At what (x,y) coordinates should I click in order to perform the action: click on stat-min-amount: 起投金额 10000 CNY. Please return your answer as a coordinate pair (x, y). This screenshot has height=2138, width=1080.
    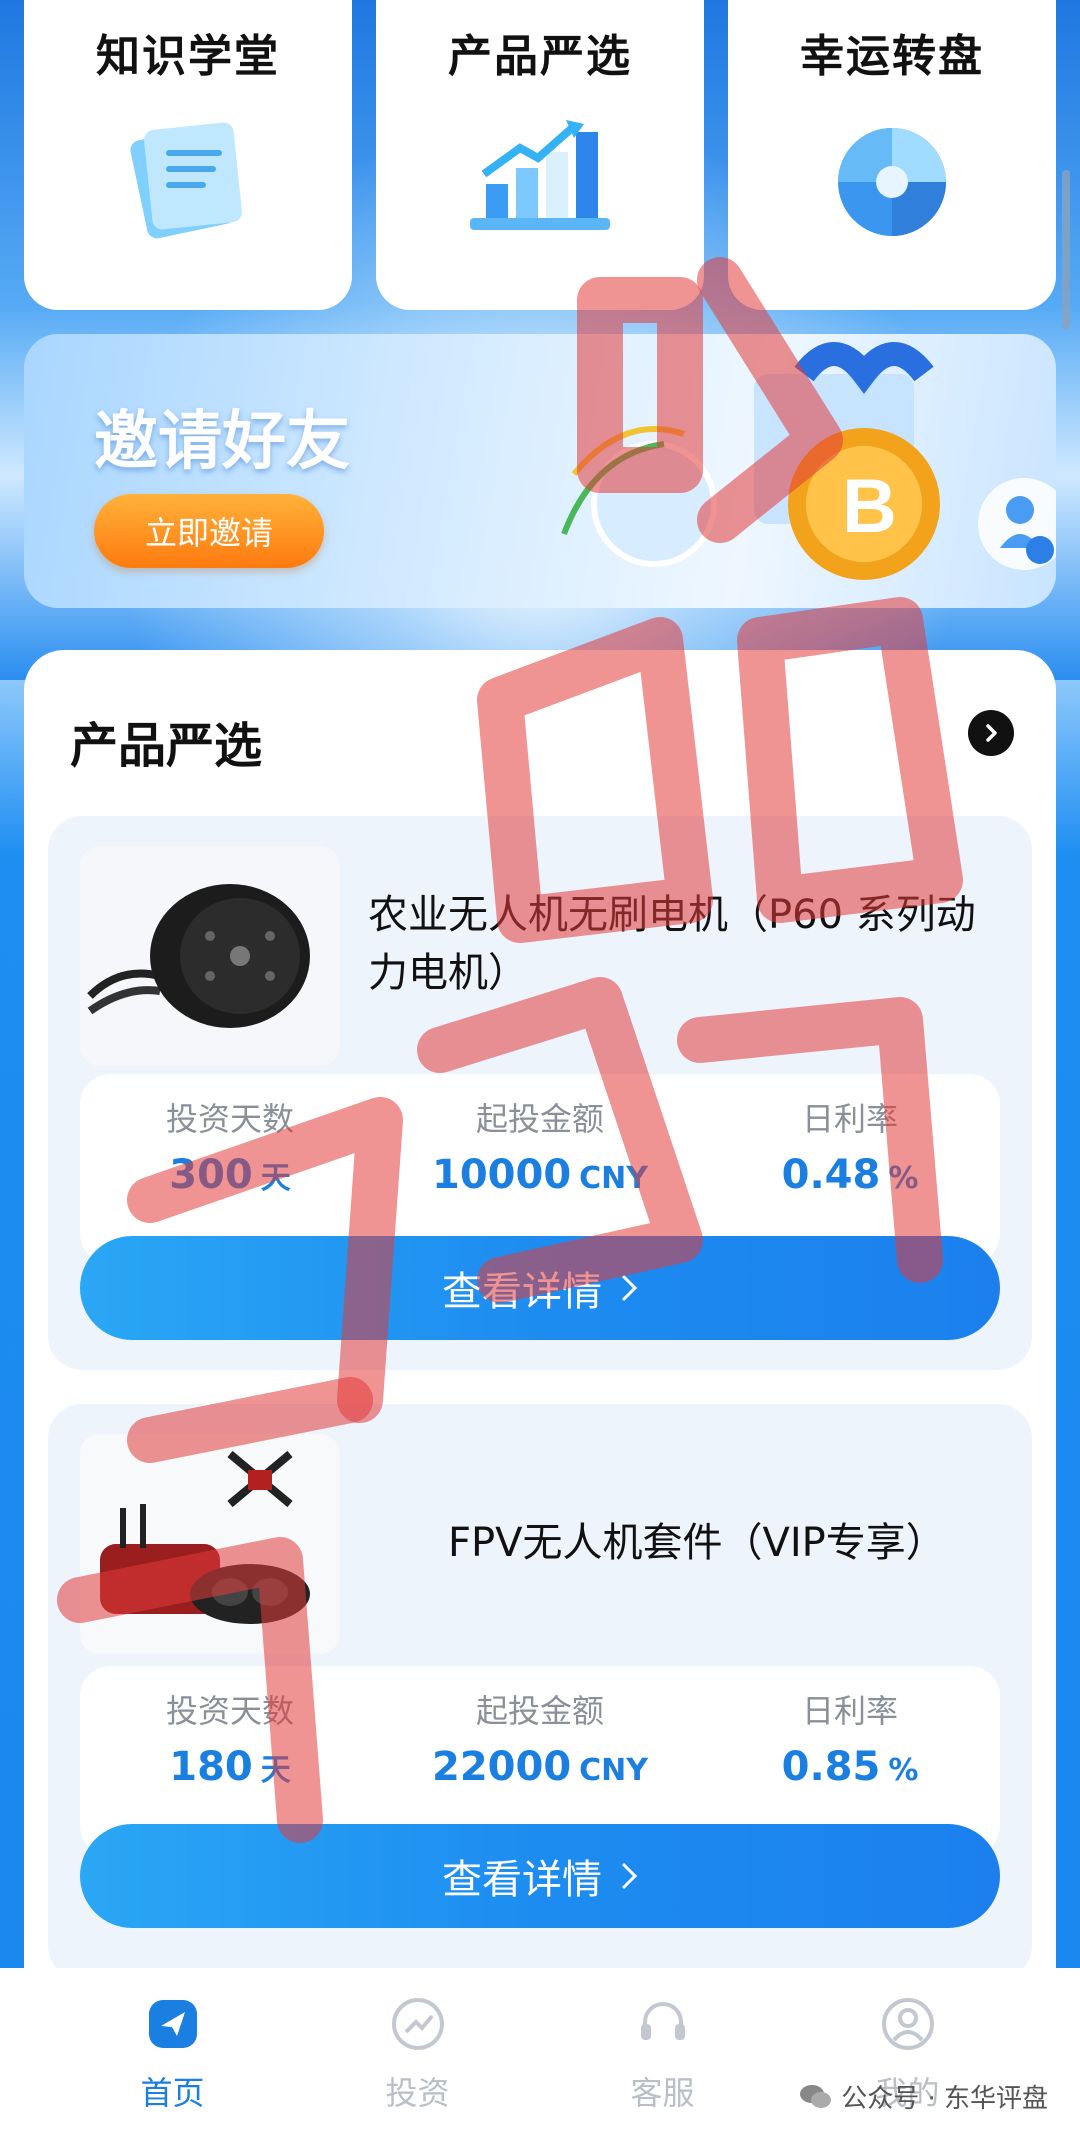
    Looking at the image, I should click on (540, 1146).